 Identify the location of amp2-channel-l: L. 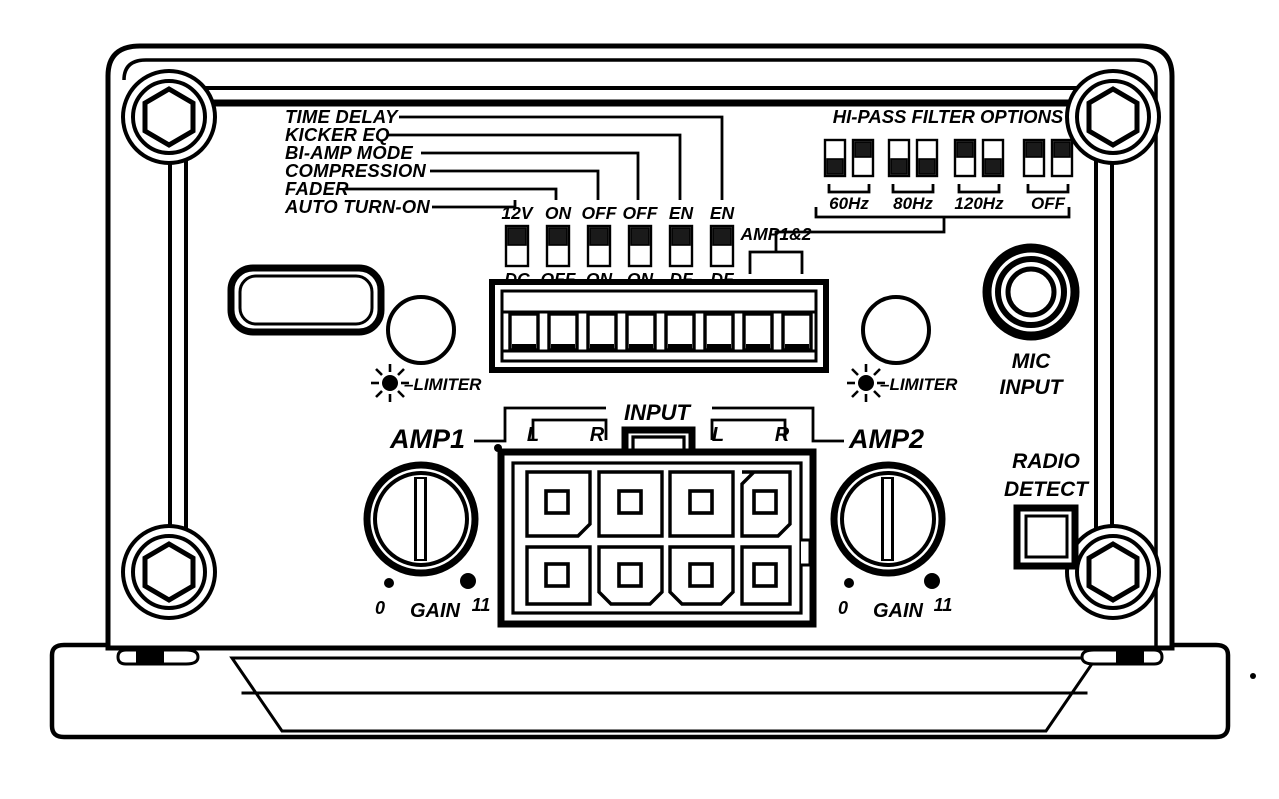
(718, 435).